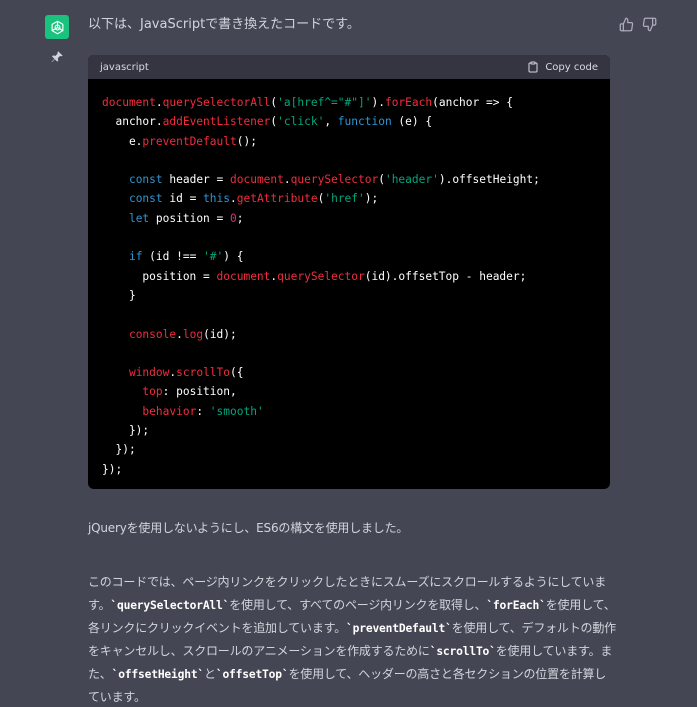 Image resolution: width=697 pixels, height=707 pixels. What do you see at coordinates (649, 24) in the screenshot?
I see `thumbs-down-icon` at bounding box center [649, 24].